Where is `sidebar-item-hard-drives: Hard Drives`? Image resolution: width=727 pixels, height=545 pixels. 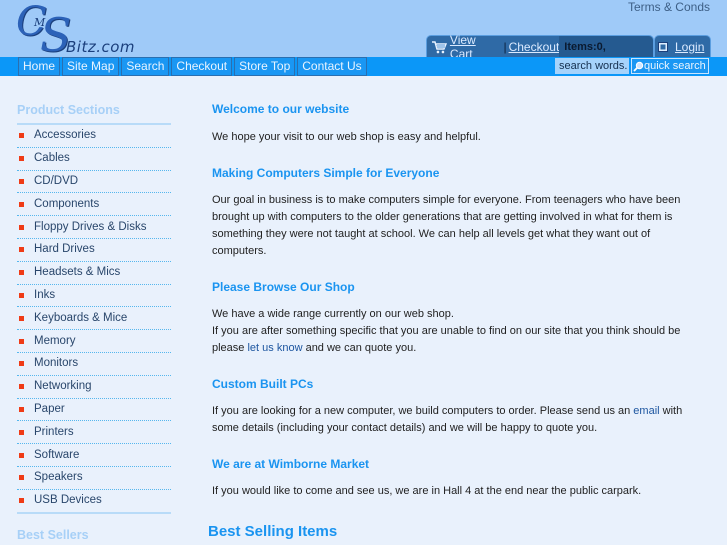
sidebar-item-hard-drives: Hard Drives is located at coordinates (94, 250).